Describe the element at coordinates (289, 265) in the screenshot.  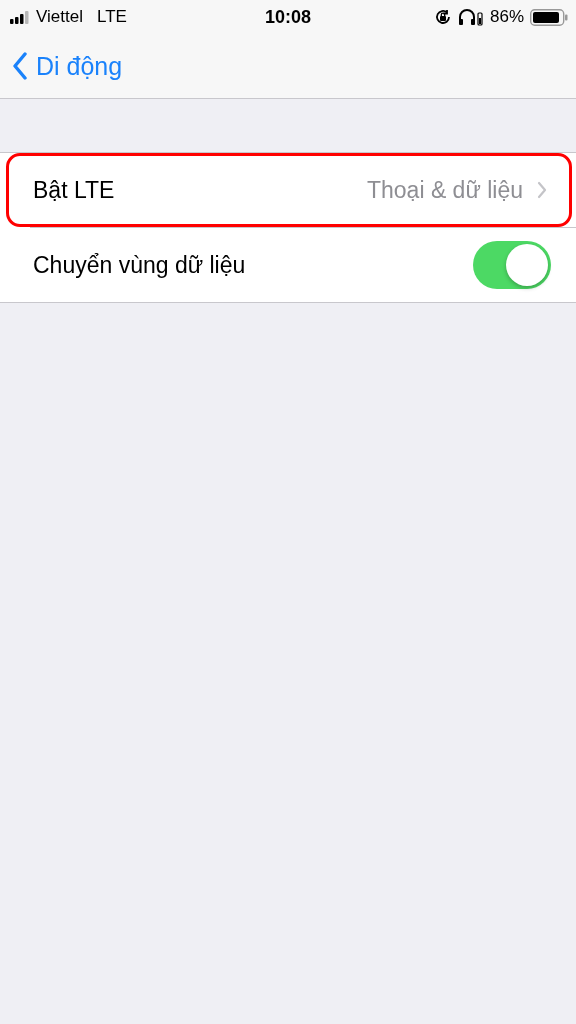
I see `settings-row: Chuyển vùng dữ liệu` at that location.